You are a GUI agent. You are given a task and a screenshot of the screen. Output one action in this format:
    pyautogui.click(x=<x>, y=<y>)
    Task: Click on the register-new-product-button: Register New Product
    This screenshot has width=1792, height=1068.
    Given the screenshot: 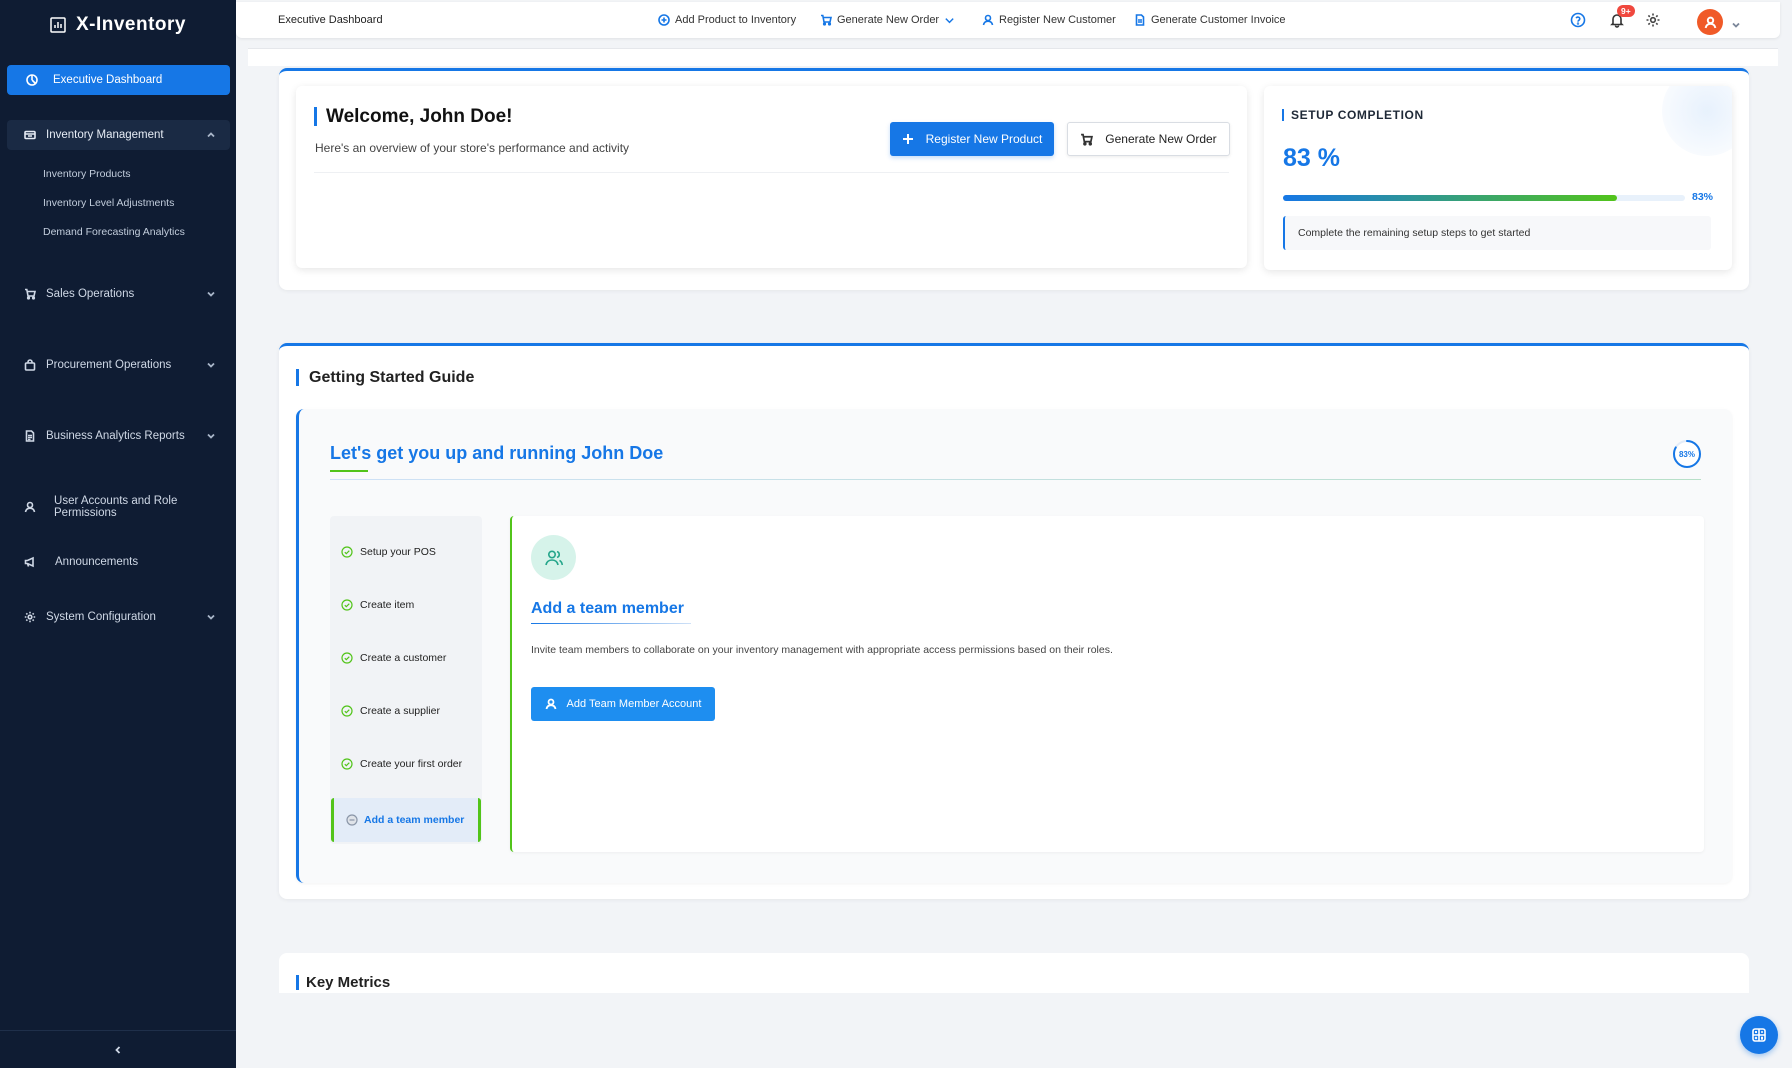 What is the action you would take?
    pyautogui.click(x=972, y=139)
    